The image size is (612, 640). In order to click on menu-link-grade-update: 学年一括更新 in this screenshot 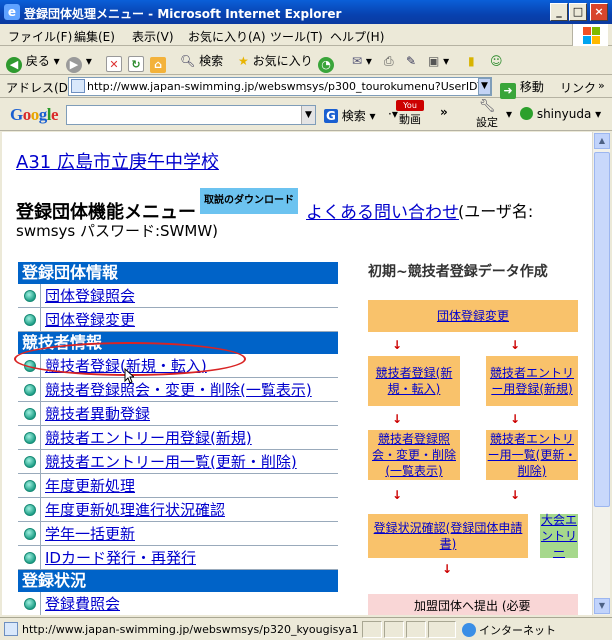, I will do `click(90, 534)`.